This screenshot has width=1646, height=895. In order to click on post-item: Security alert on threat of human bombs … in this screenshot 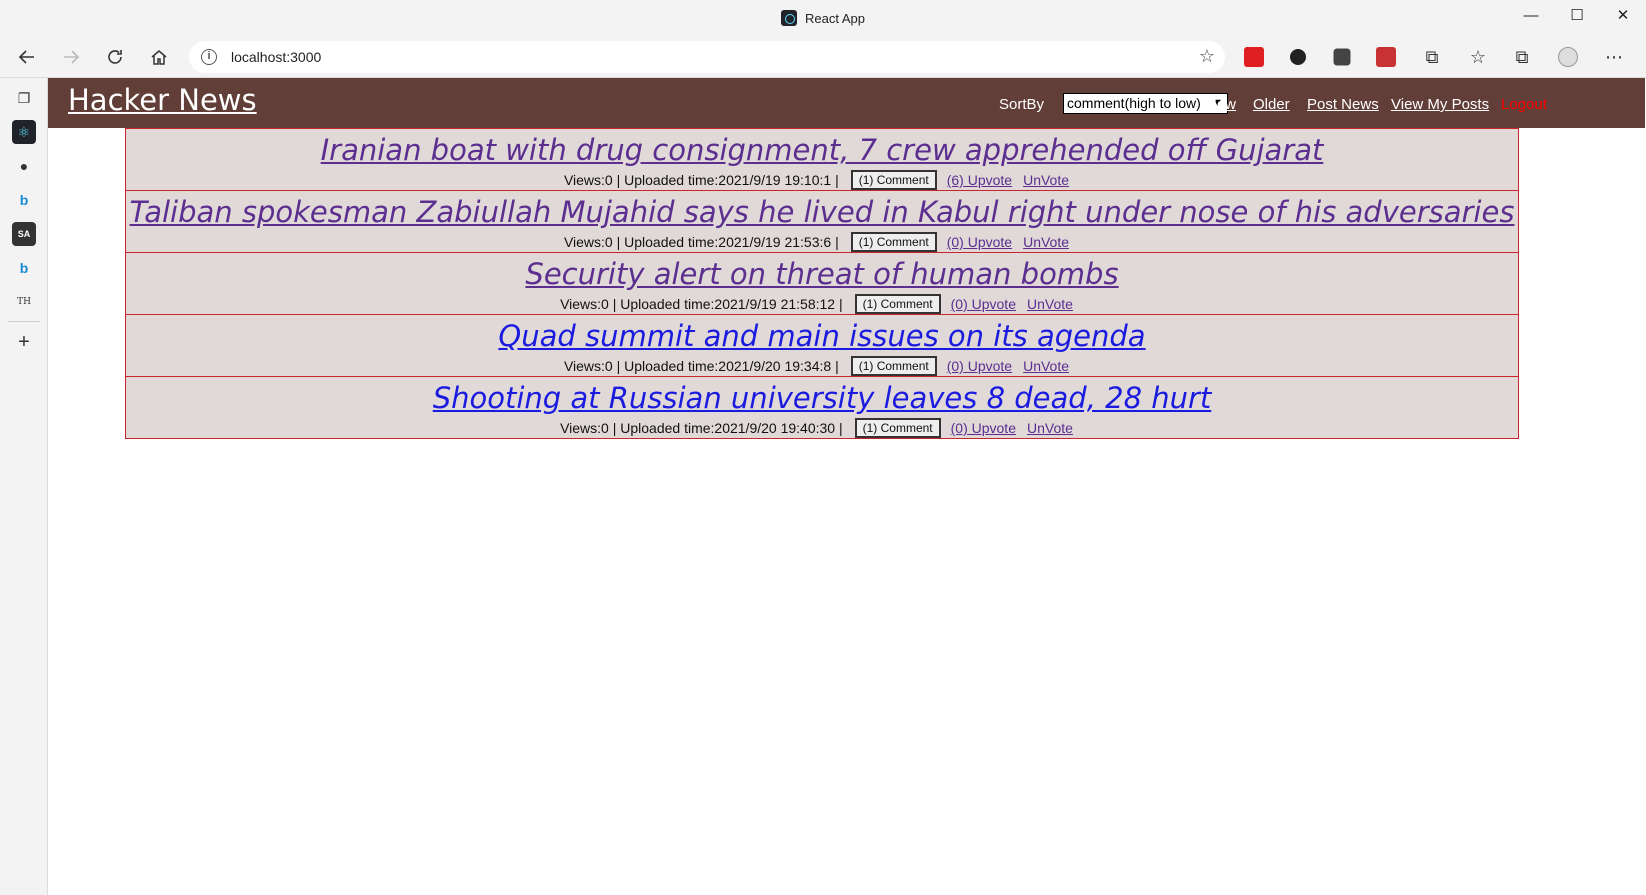, I will do `click(822, 283)`.